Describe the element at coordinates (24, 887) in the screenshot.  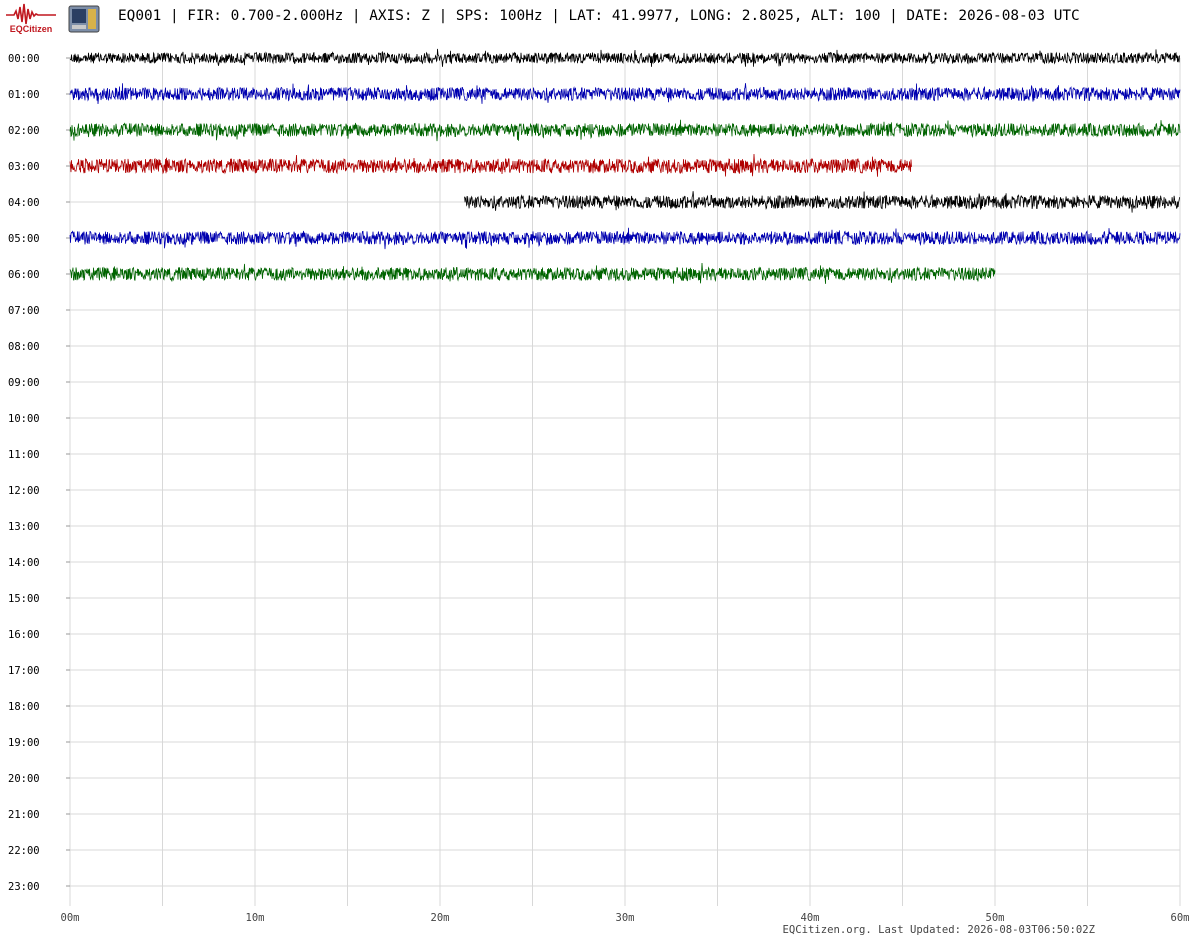
I see `hour-label: 23:00` at that location.